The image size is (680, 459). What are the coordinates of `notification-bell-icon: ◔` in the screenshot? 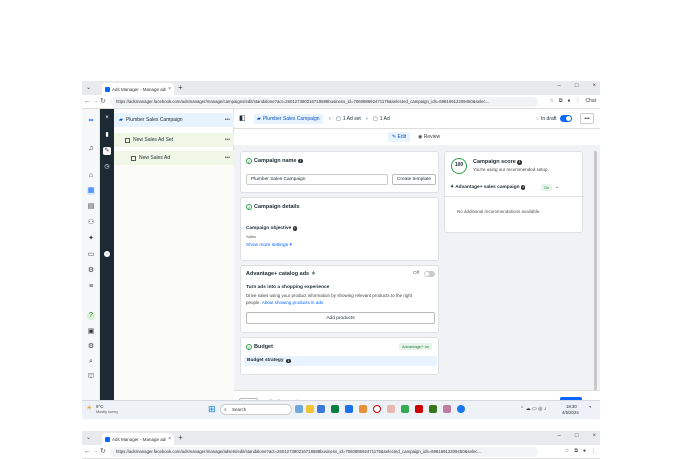 It's located at (590, 408).